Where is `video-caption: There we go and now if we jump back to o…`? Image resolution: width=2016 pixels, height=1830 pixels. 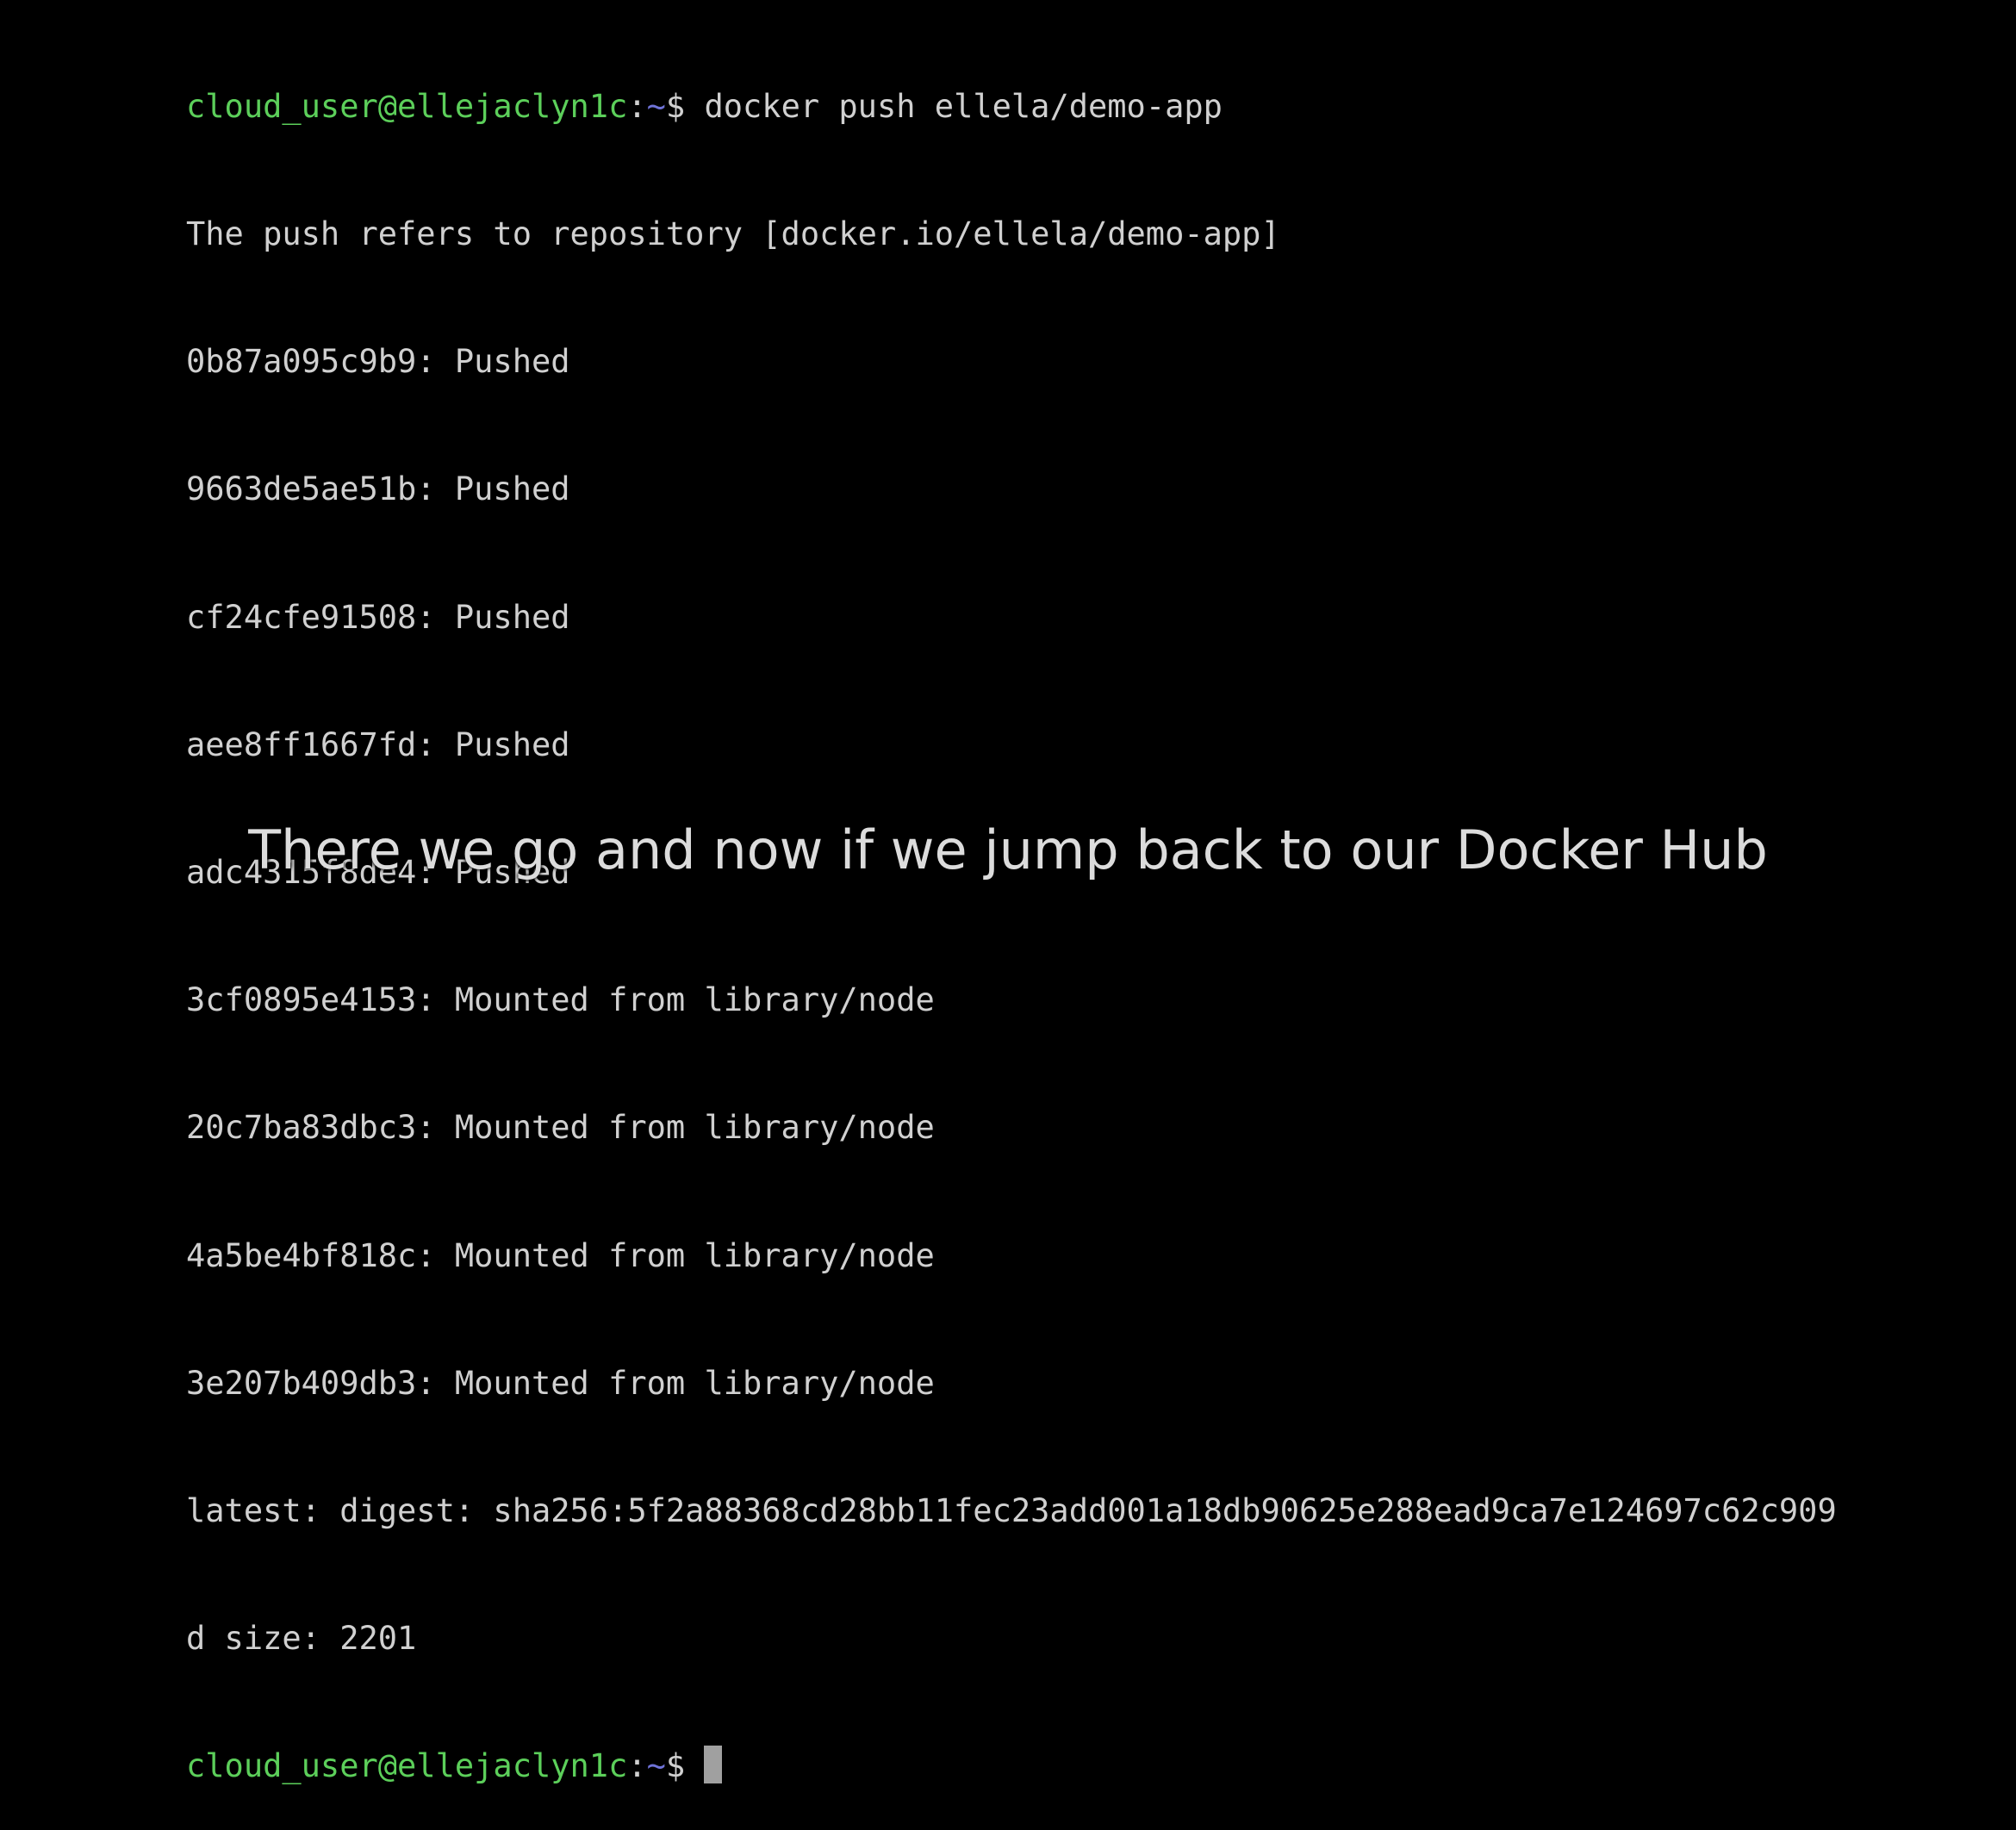
video-caption: There we go and now if we jump back to o… is located at coordinates (1008, 850).